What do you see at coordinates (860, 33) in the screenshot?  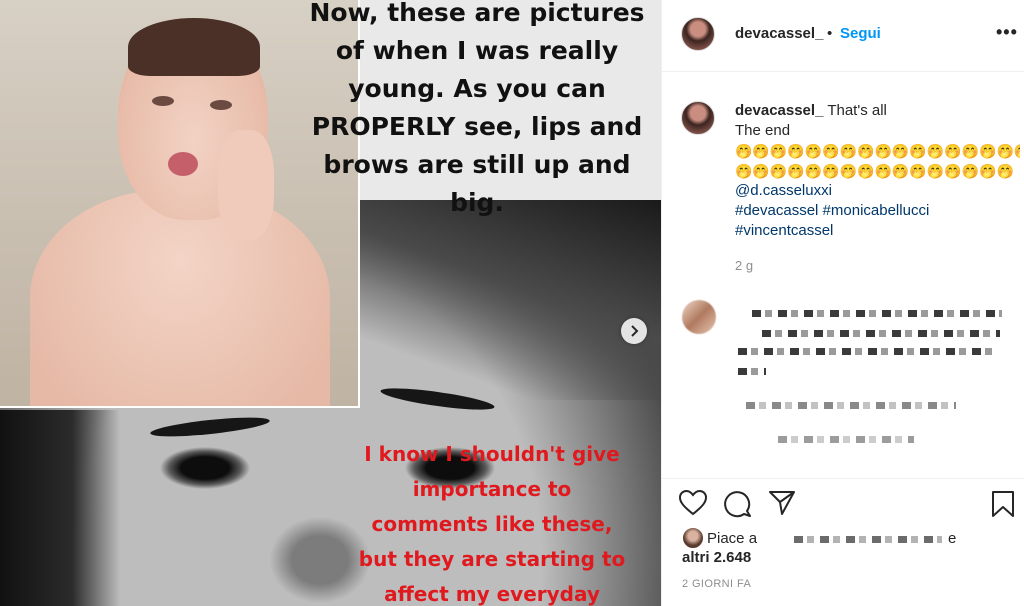 I see `follow-button: Segui` at bounding box center [860, 33].